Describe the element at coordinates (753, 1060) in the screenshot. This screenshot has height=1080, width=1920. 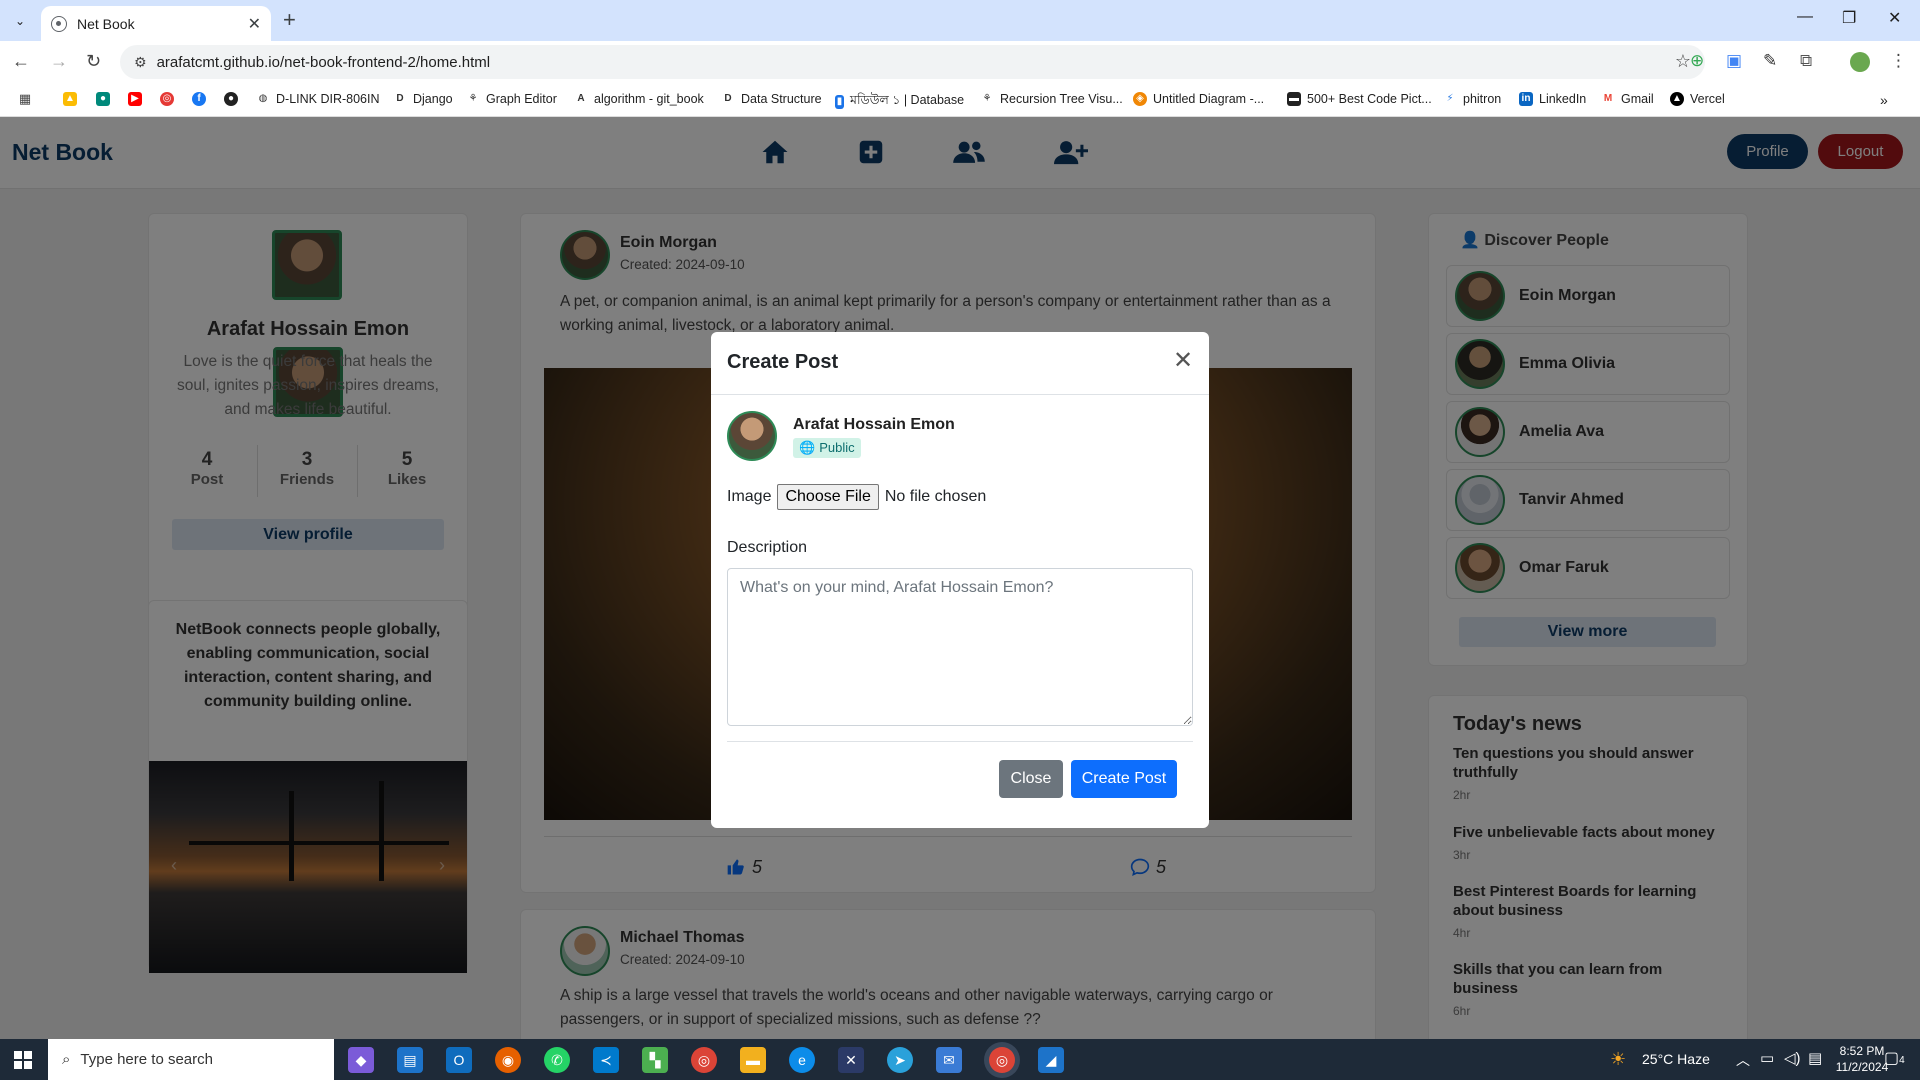
I see `file-explorer-icon: ▬` at that location.